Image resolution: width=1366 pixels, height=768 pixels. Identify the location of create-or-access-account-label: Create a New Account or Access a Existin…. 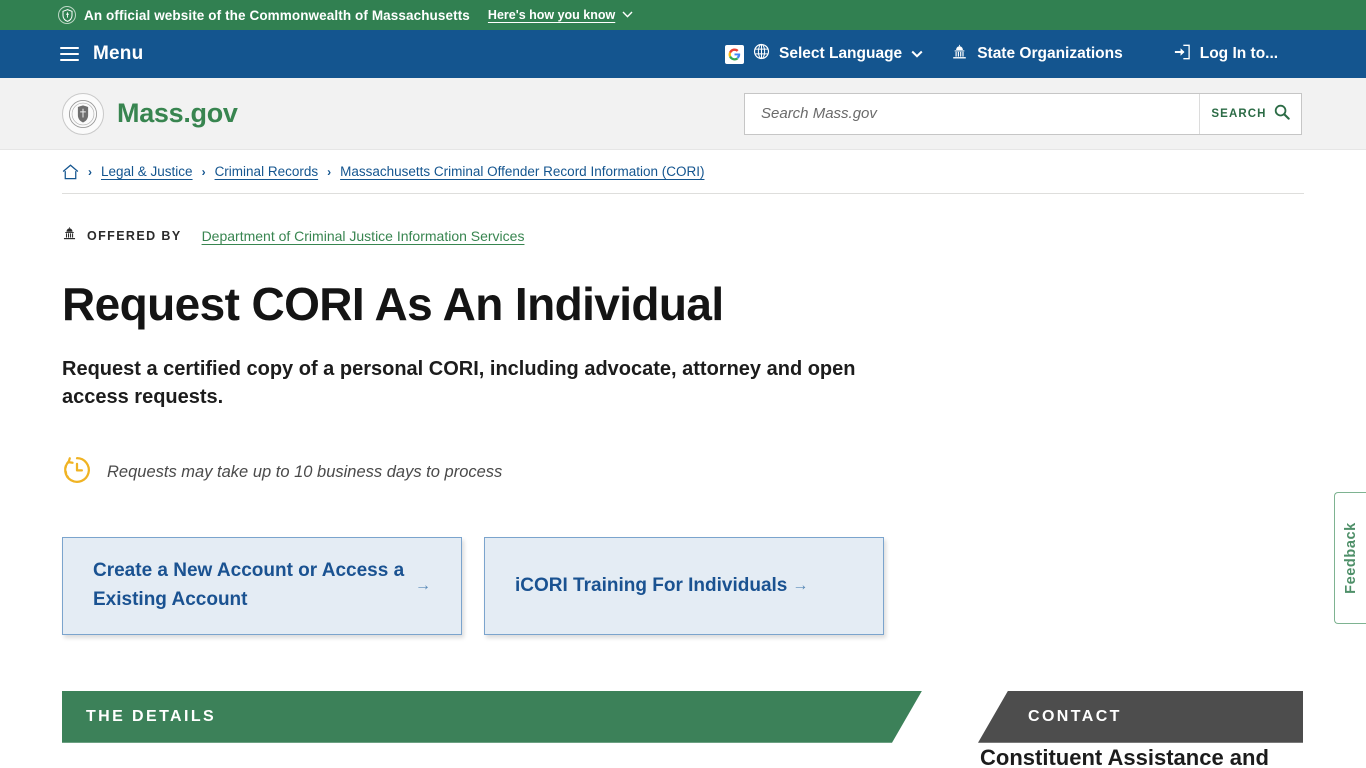
(249, 585).